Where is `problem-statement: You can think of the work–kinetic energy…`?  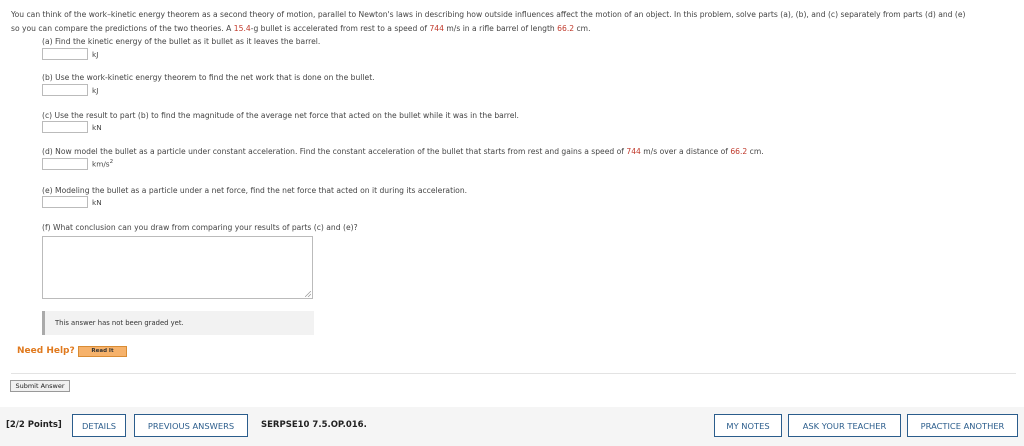
problem-statement: You can think of the work–kinetic energy… is located at coordinates (513, 22).